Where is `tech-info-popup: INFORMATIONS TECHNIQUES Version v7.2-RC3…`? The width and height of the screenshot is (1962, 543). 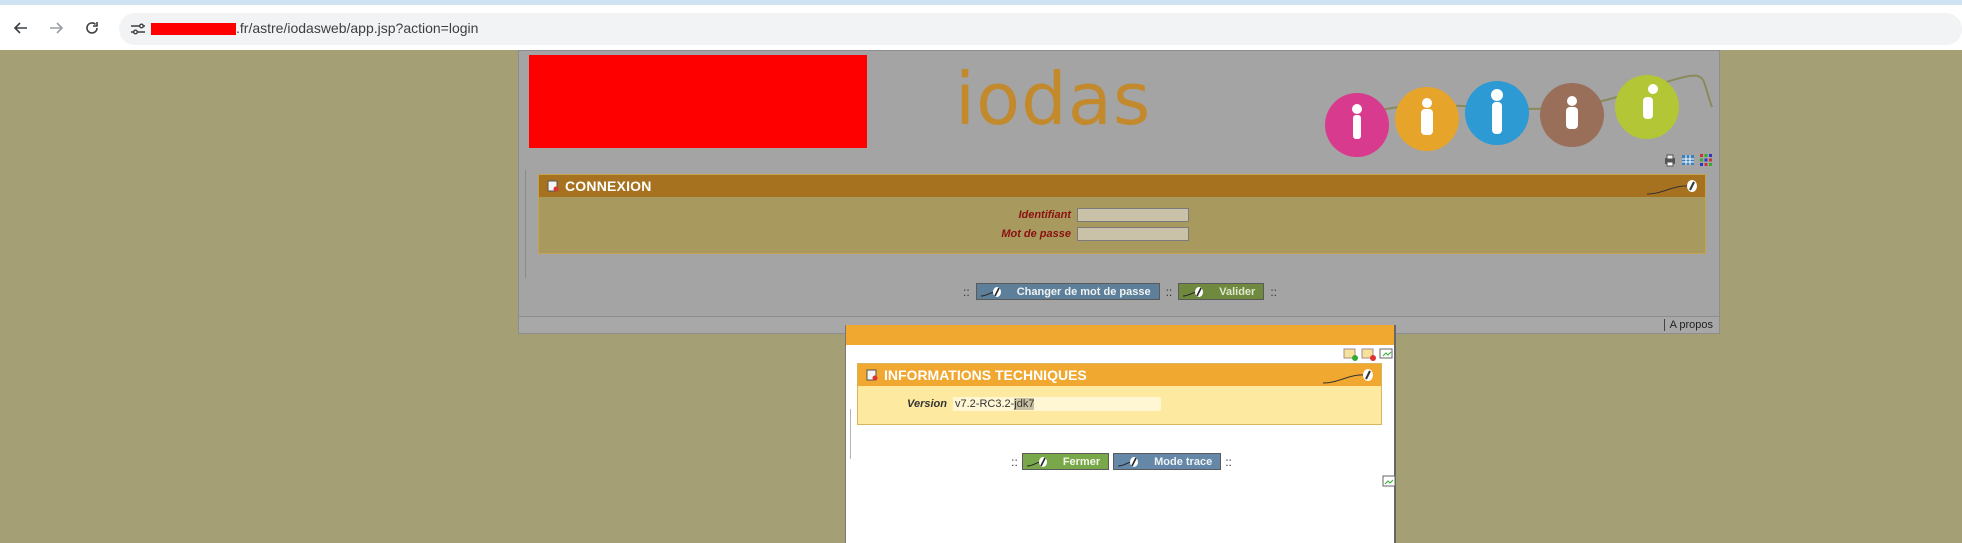 tech-info-popup: INFORMATIONS TECHNIQUES Version v7.2-RC3… is located at coordinates (1120, 434).